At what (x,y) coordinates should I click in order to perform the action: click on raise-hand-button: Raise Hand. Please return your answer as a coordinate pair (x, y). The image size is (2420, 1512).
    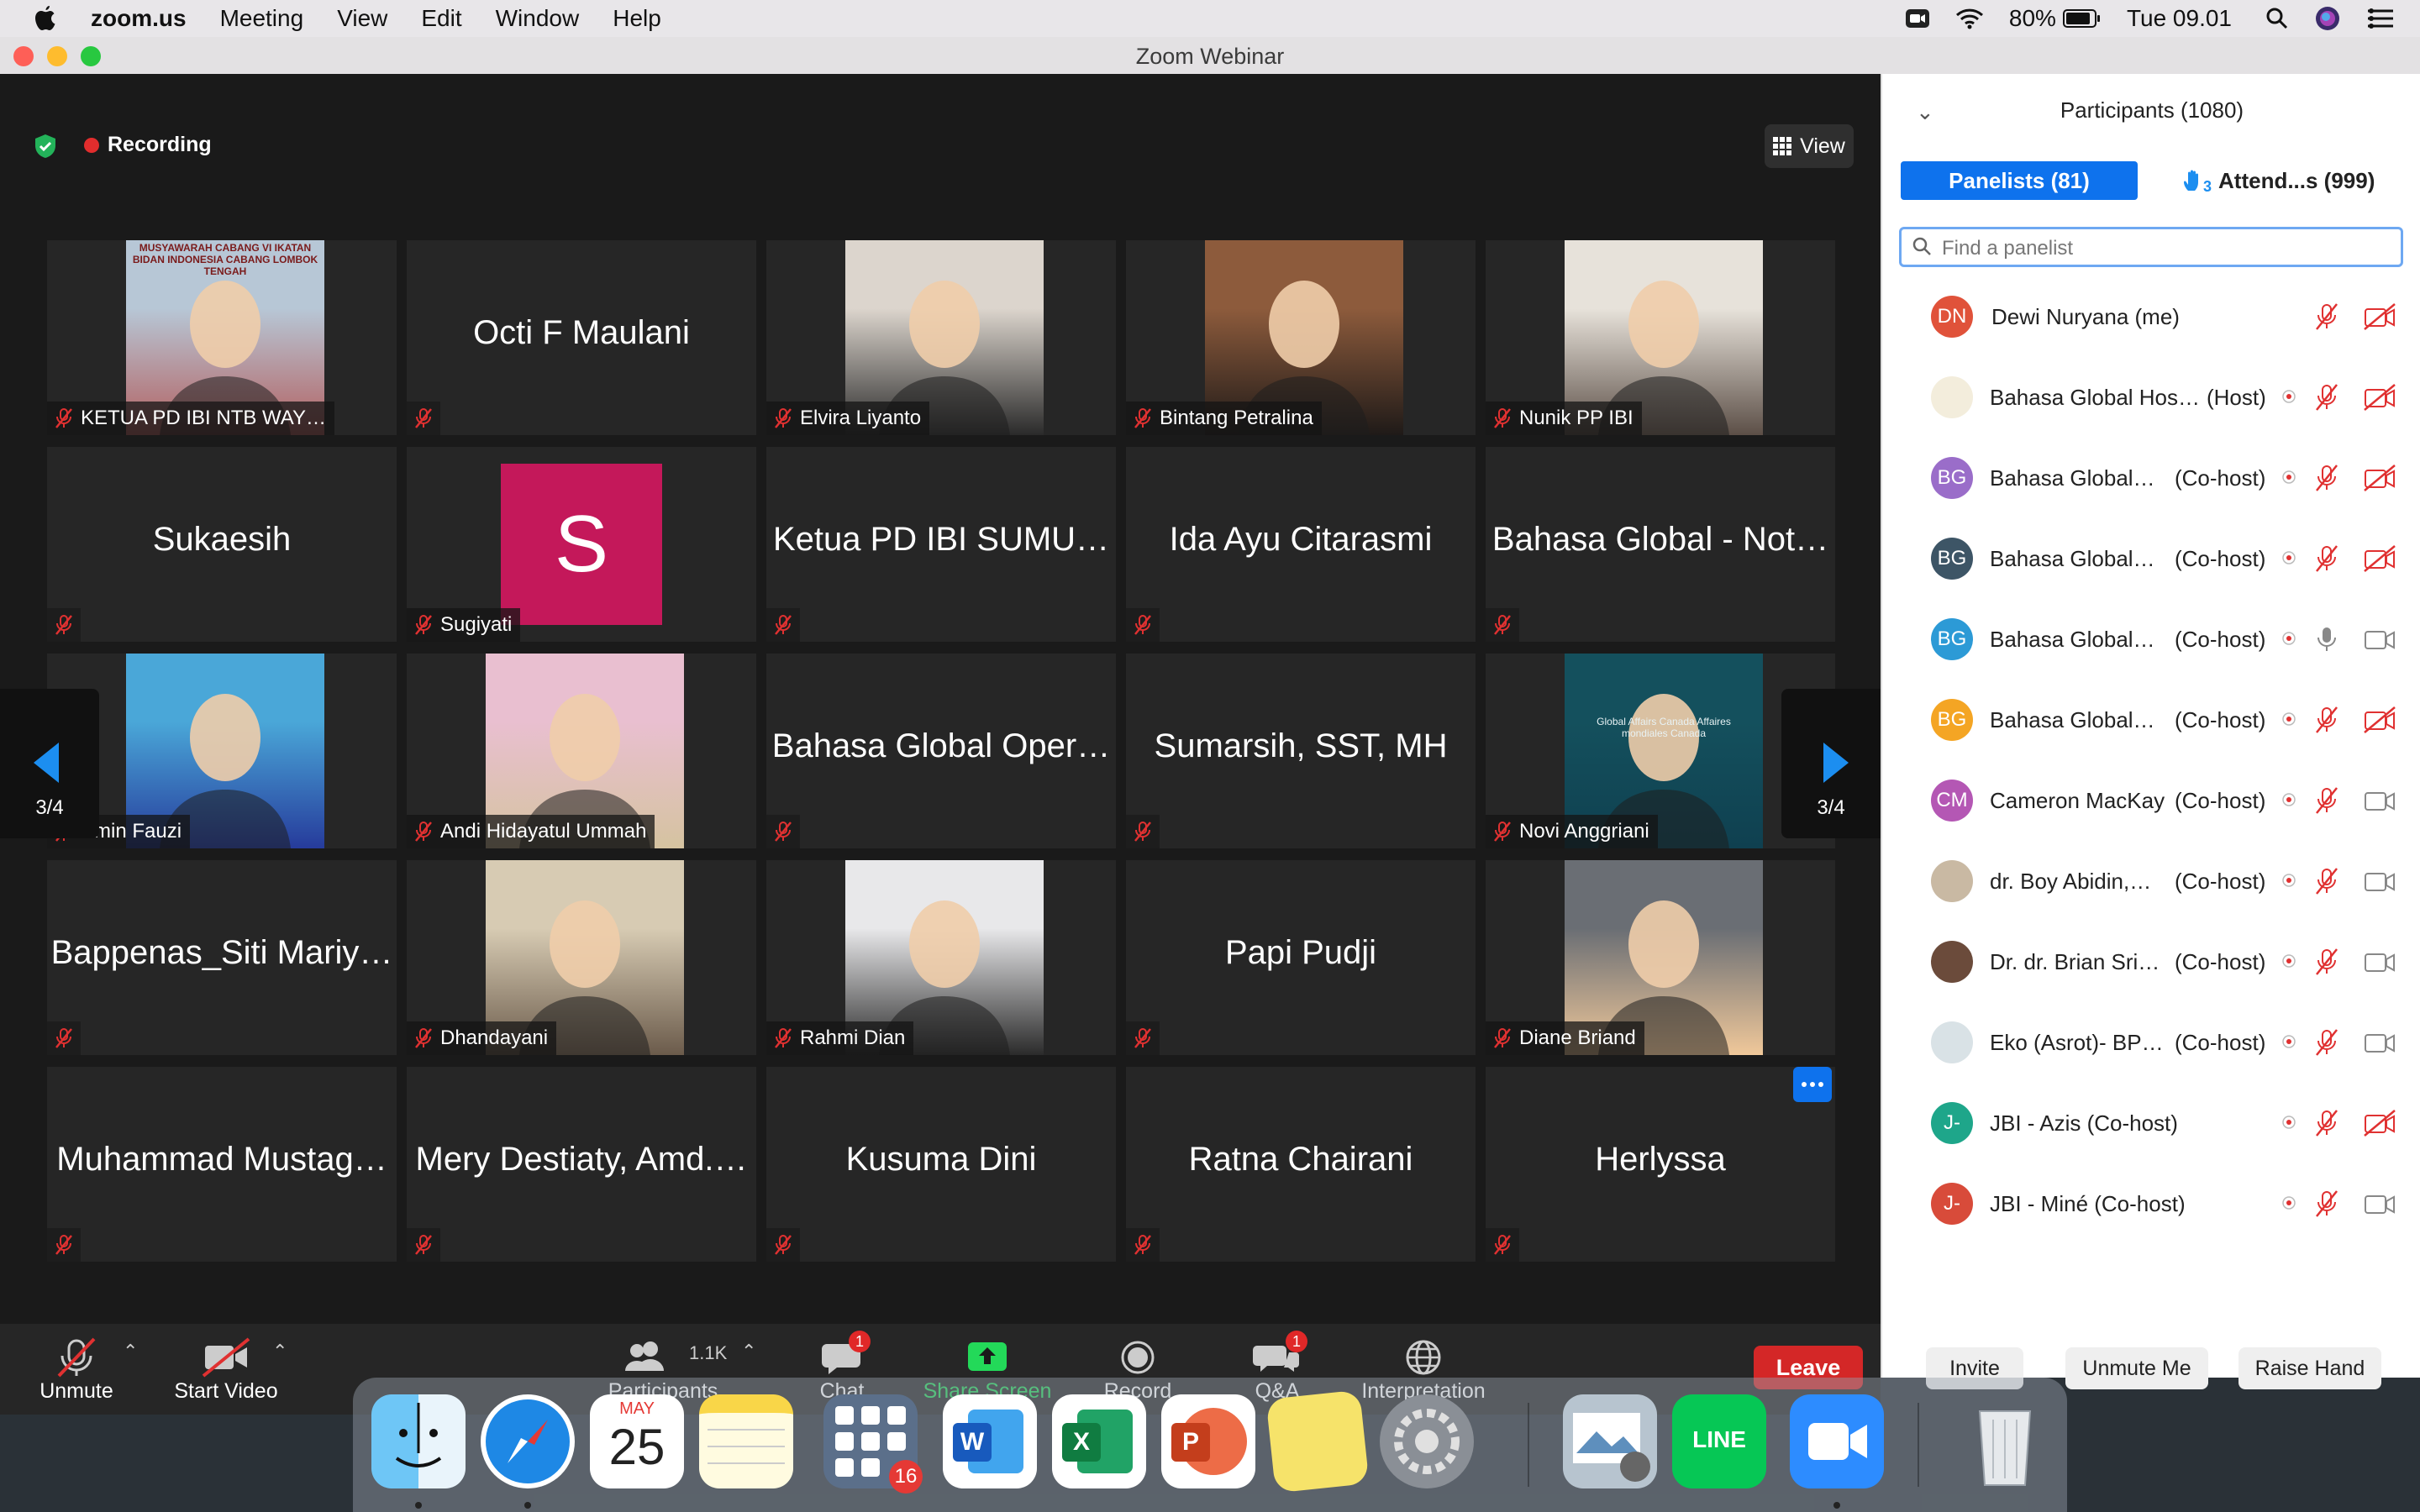
    Looking at the image, I should click on (2309, 1368).